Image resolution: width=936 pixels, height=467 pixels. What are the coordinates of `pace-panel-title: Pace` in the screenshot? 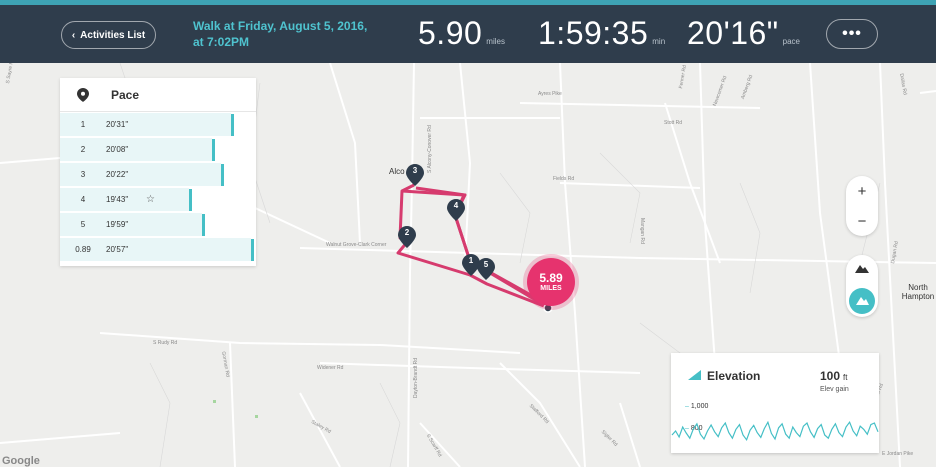 It's located at (125, 94).